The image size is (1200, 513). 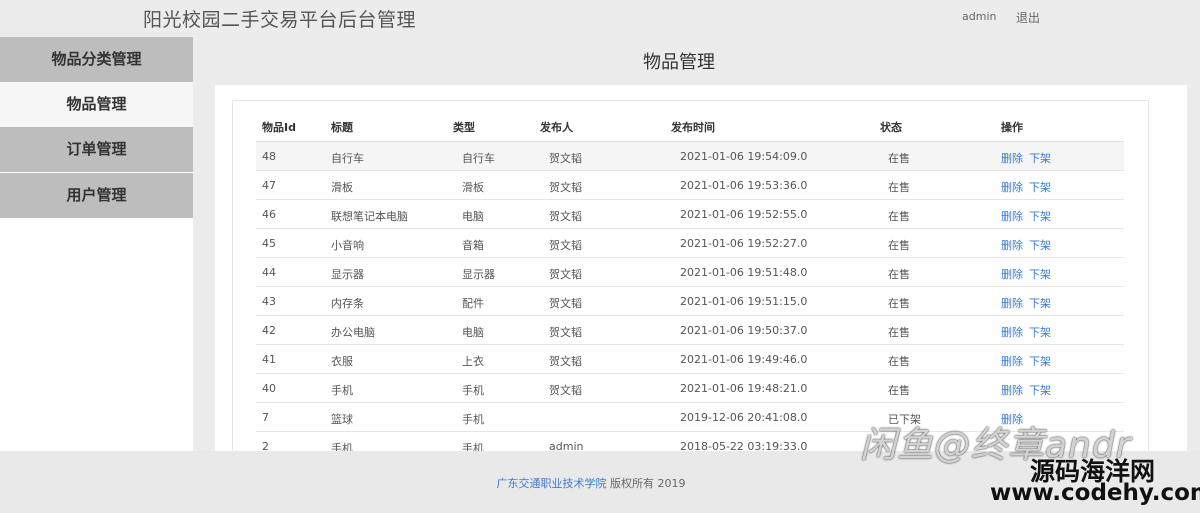 What do you see at coordinates (96, 195) in the screenshot?
I see `sidebar-item-users: 用户管理` at bounding box center [96, 195].